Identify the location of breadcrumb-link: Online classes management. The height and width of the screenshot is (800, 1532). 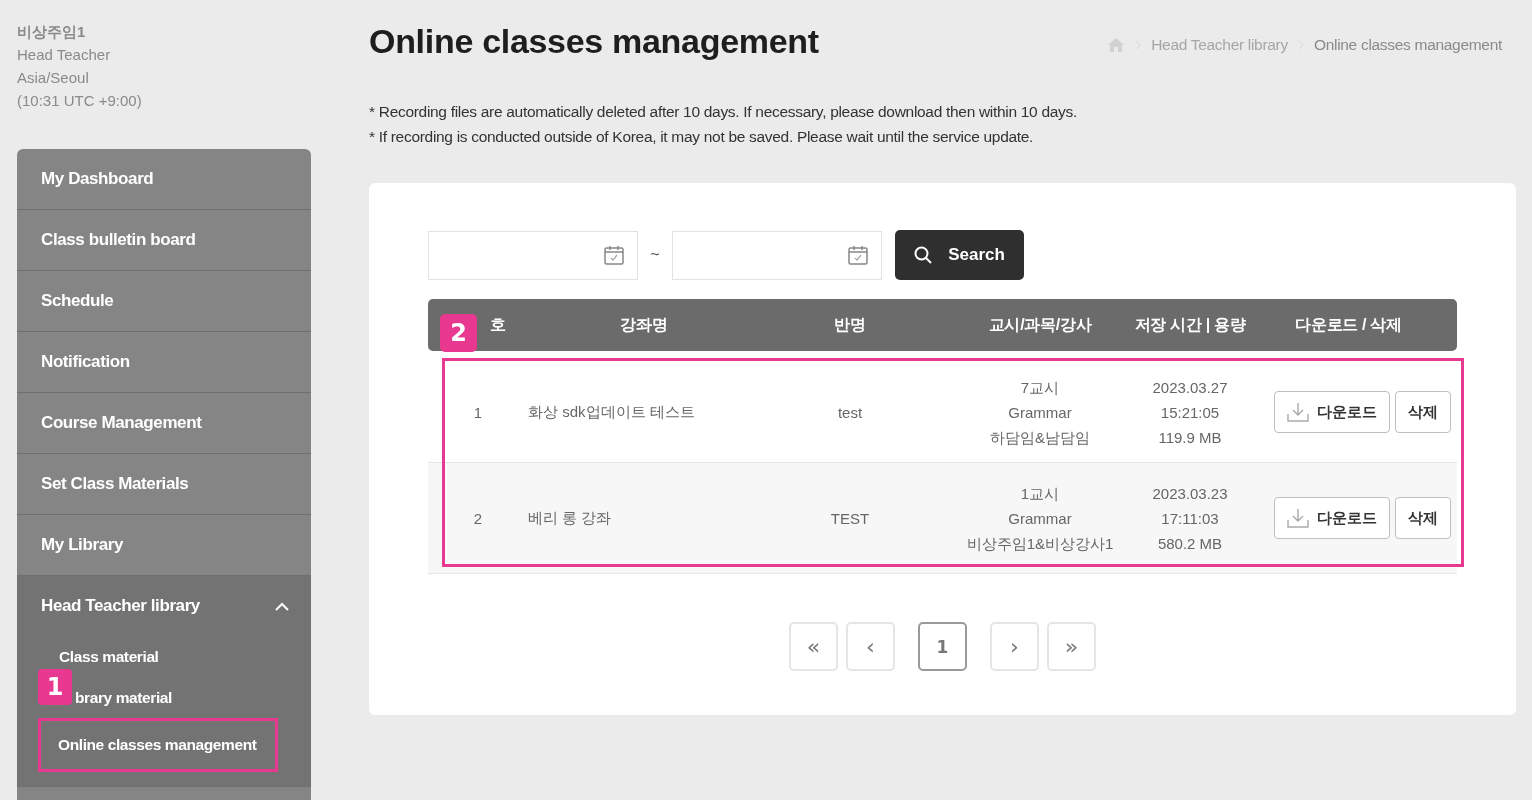
(1407, 44).